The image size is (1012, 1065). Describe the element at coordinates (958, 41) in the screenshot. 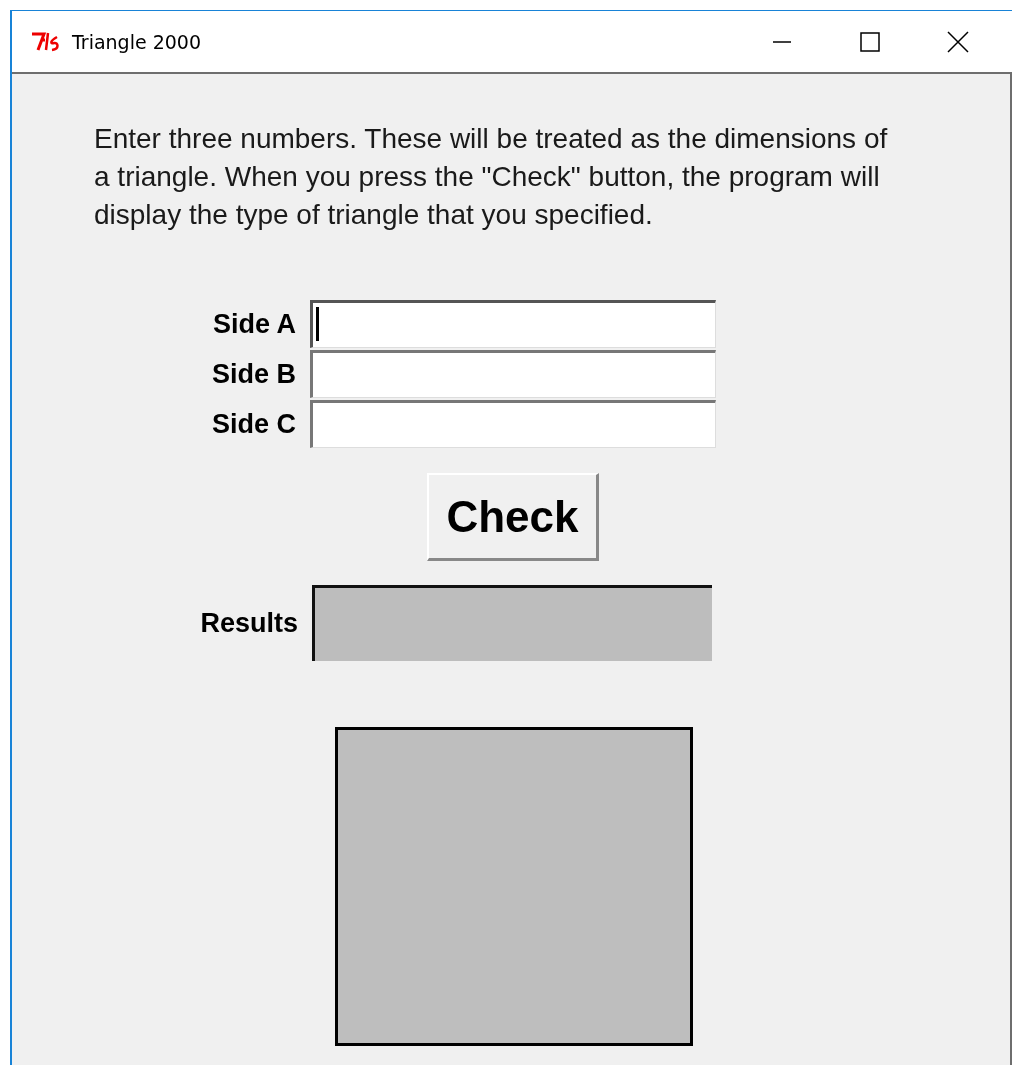

I see `close-icon` at that location.